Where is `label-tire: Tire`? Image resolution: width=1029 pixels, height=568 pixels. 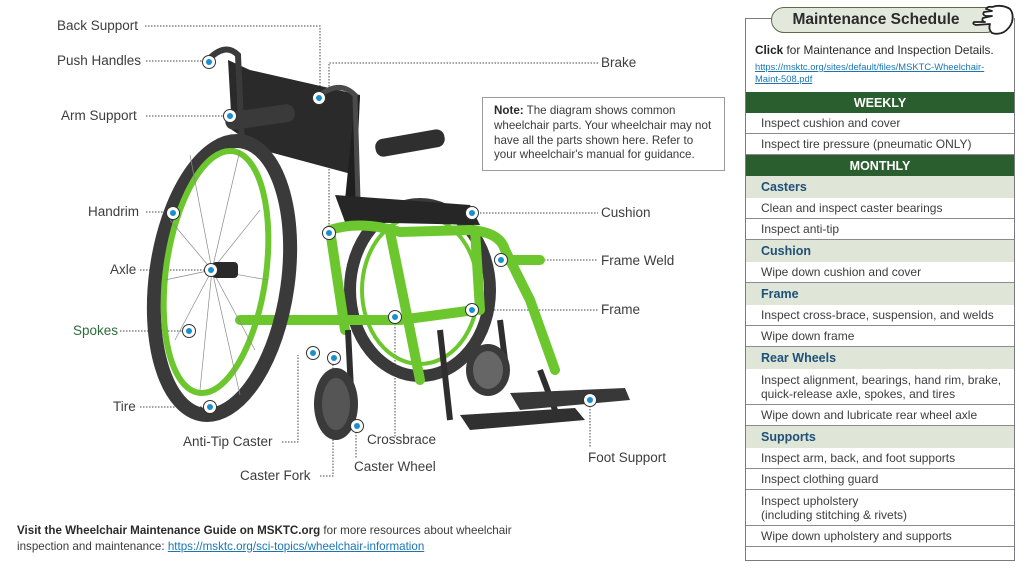 label-tire: Tire is located at coordinates (124, 406).